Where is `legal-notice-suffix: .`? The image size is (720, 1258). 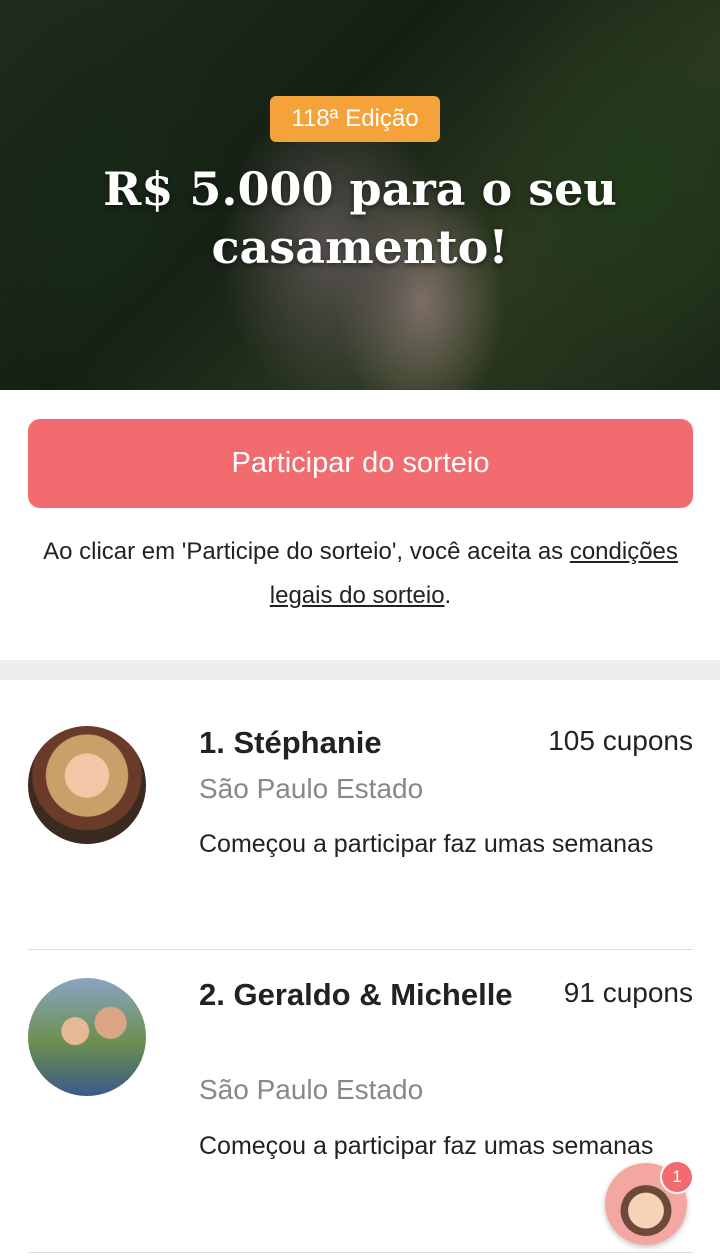 legal-notice-suffix: . is located at coordinates (448, 595).